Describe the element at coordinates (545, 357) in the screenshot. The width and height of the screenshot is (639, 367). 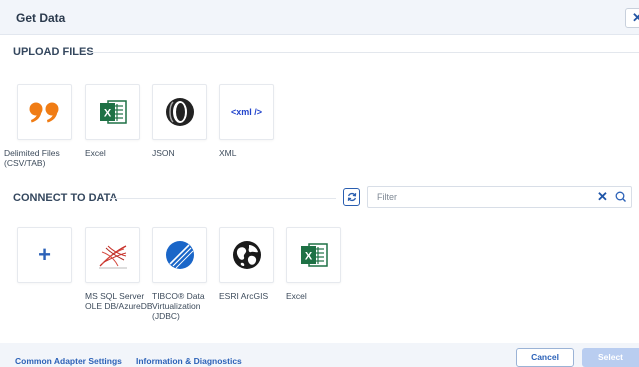
I see `cancel-button: Cancel` at that location.